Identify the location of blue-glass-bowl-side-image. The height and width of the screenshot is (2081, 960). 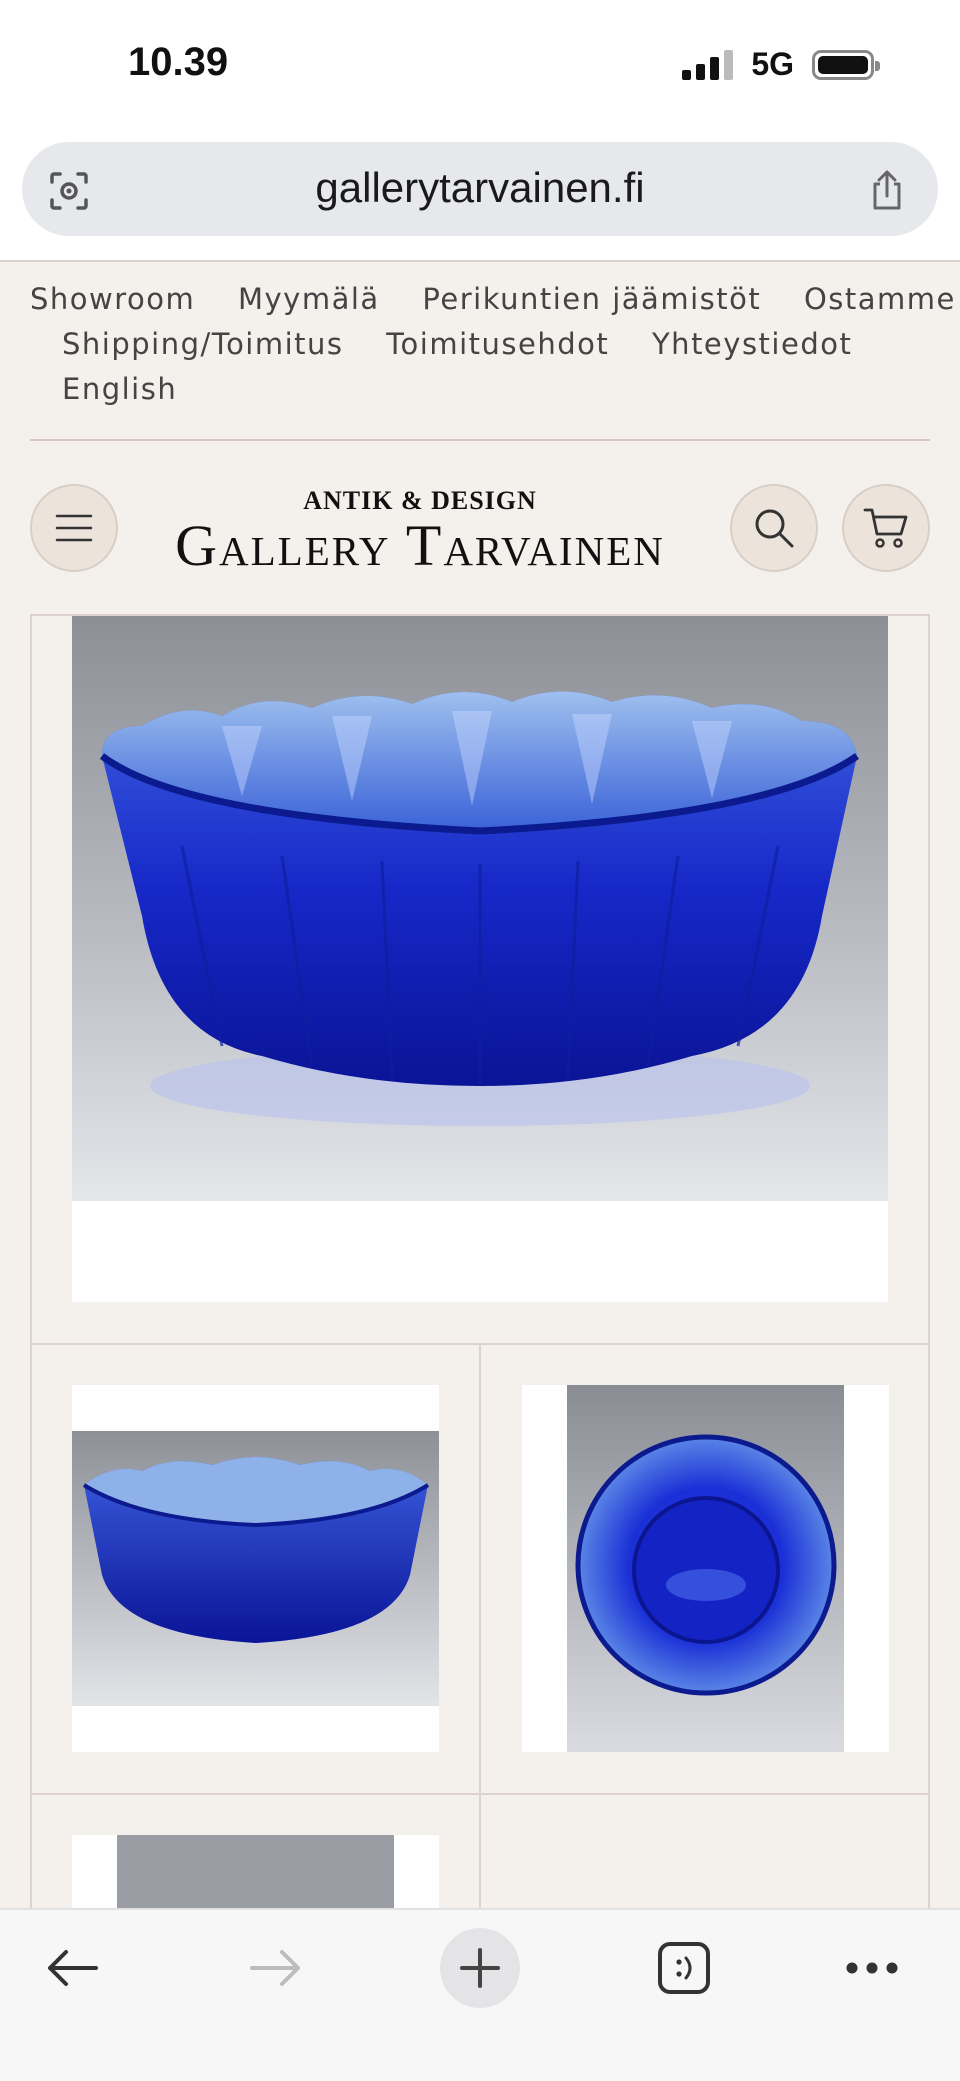
(255, 1568).